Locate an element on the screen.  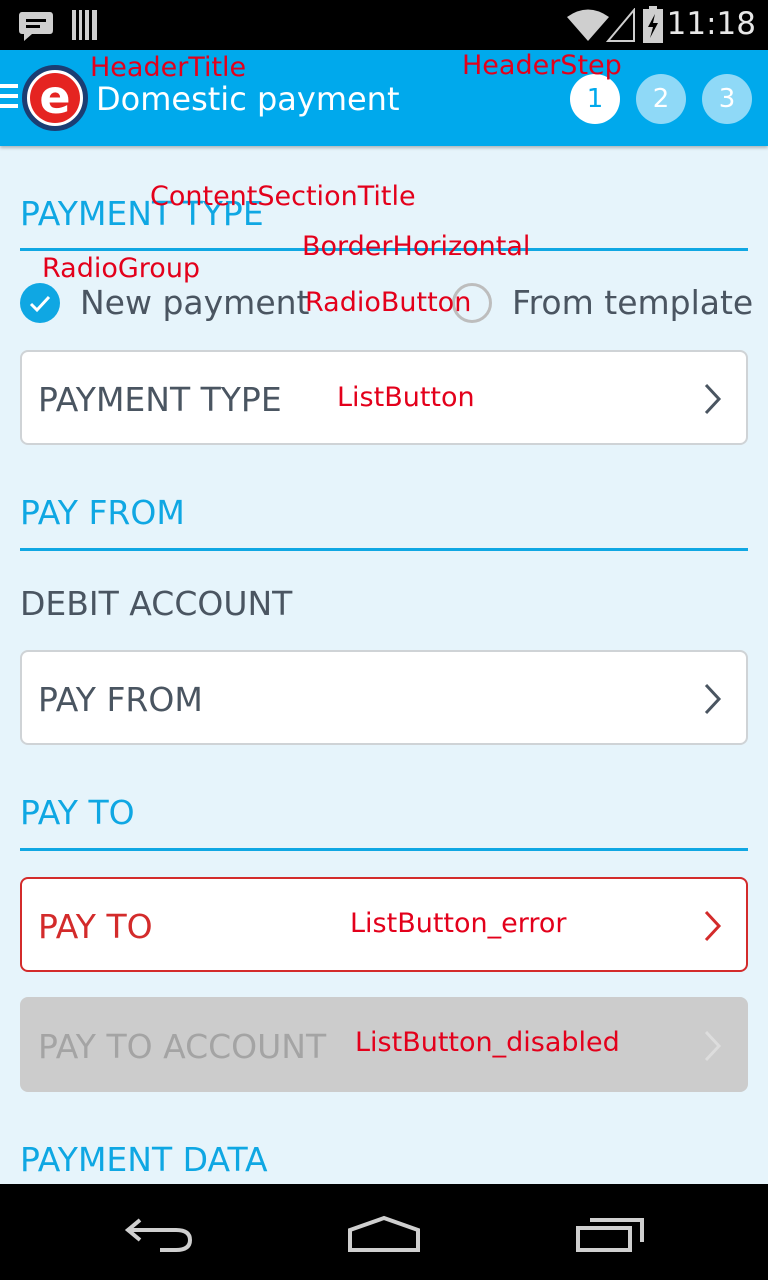
barcode-icon is located at coordinates (84, 25).